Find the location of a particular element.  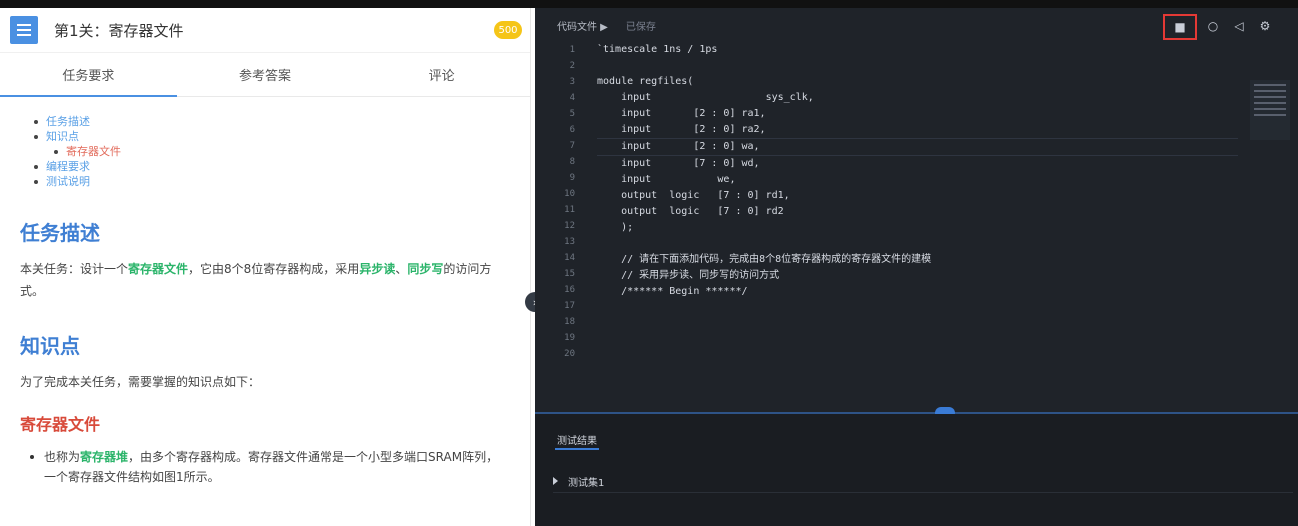

code-line: `timescale 1ns / 1ps is located at coordinates (917, 50).